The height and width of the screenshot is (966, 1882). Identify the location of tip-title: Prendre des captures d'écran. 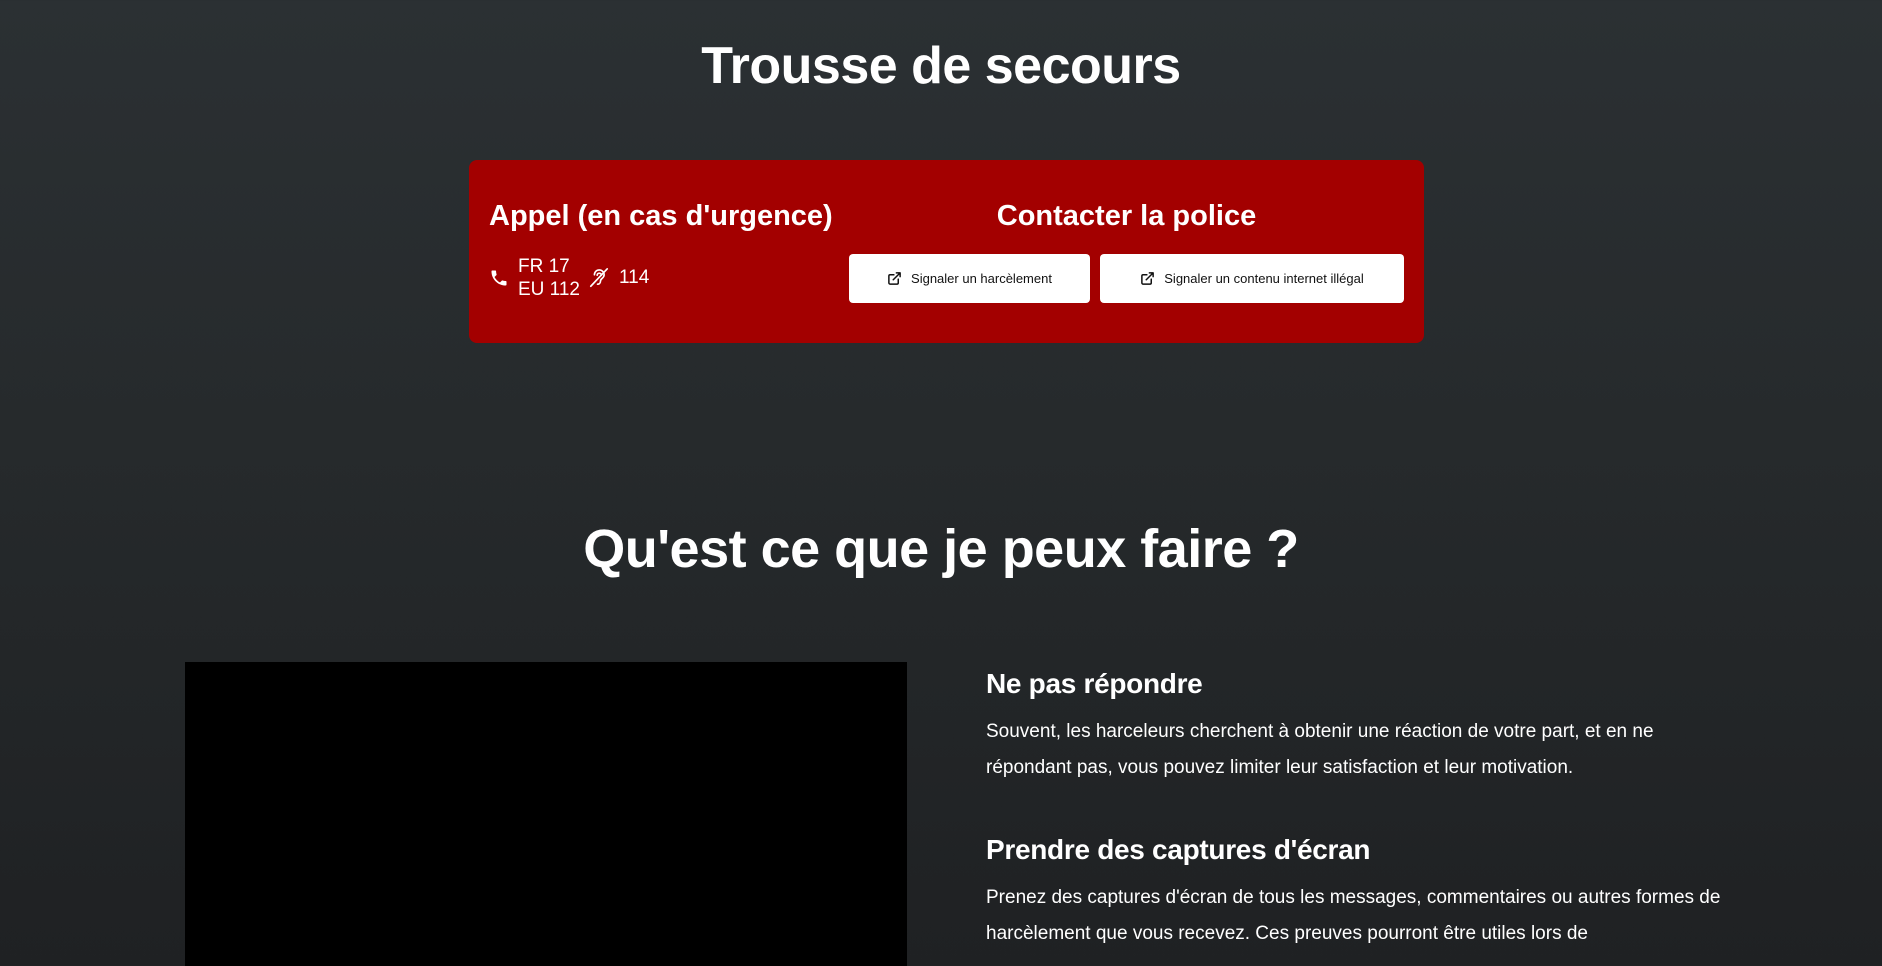
(1178, 849).